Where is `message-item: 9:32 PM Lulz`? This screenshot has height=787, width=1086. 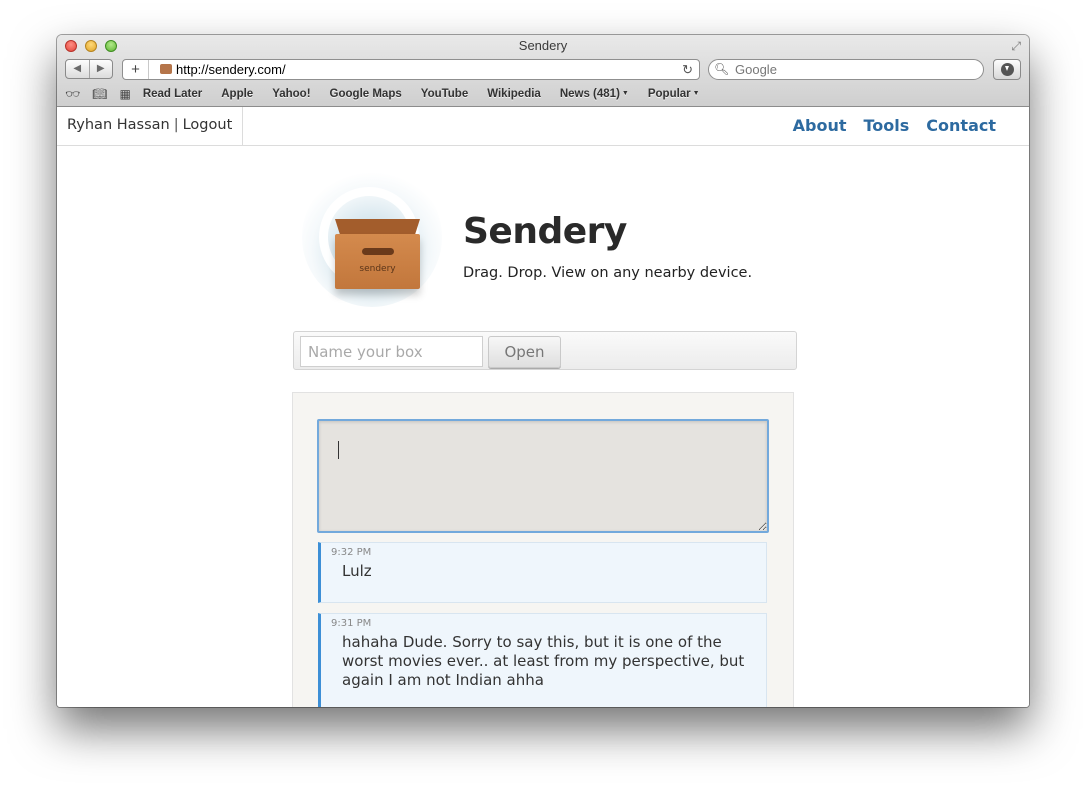
message-item: 9:32 PM Lulz is located at coordinates (542, 572).